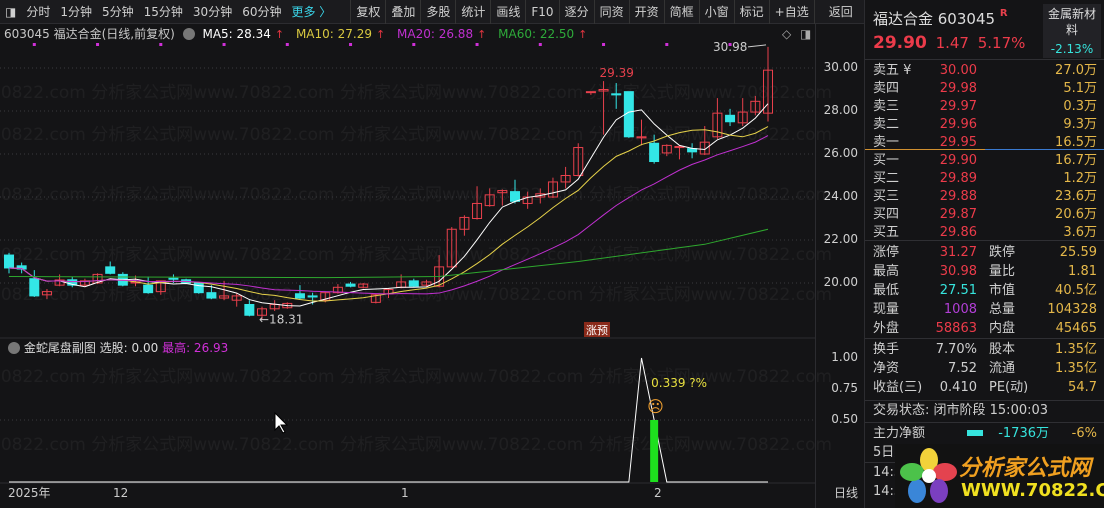  I want to click on stat-value: 1.35亿, so click(1076, 349).